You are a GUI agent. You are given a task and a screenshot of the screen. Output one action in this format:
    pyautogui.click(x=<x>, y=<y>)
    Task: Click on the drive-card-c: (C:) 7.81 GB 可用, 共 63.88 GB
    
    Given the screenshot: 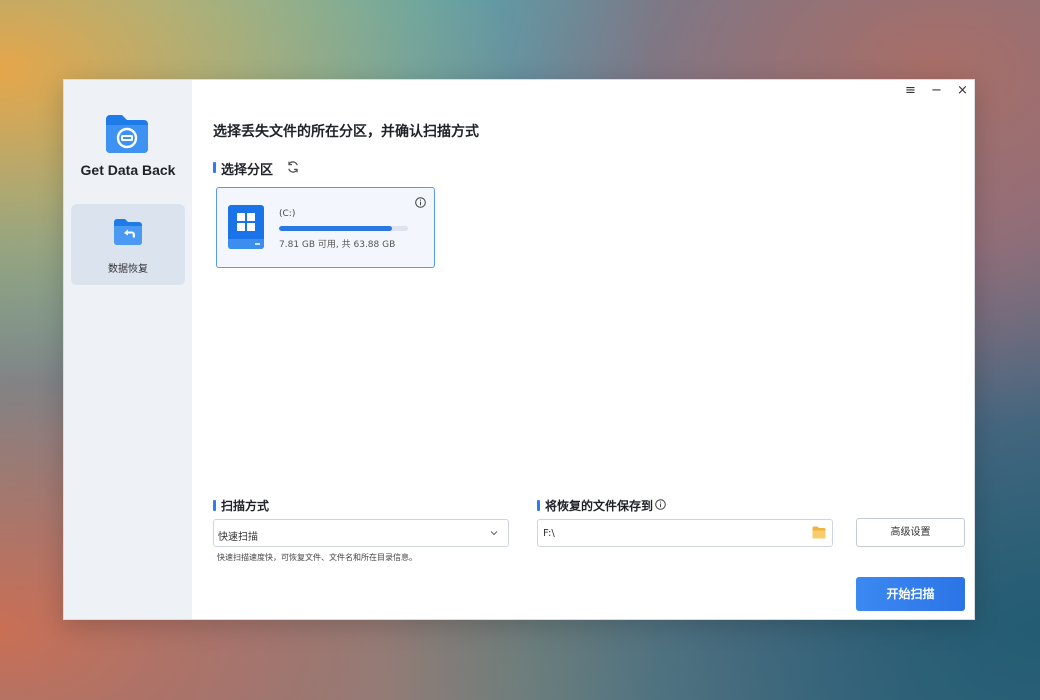 What is the action you would take?
    pyautogui.click(x=325, y=227)
    